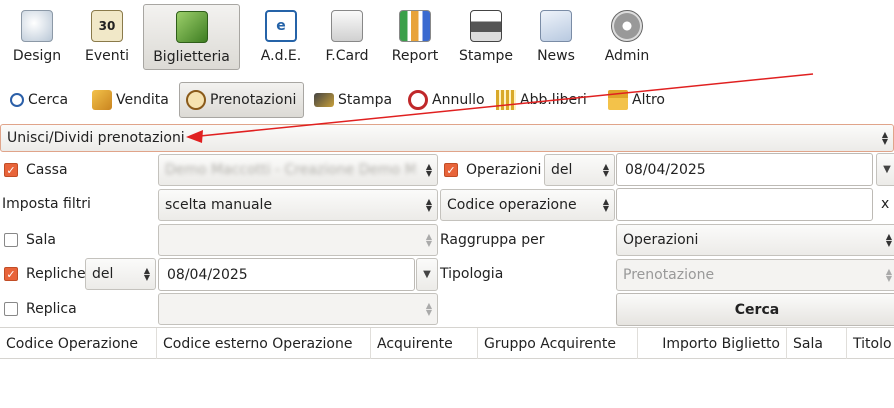  I want to click on subtoolbar-annullo-button: Annullo, so click(446, 100).